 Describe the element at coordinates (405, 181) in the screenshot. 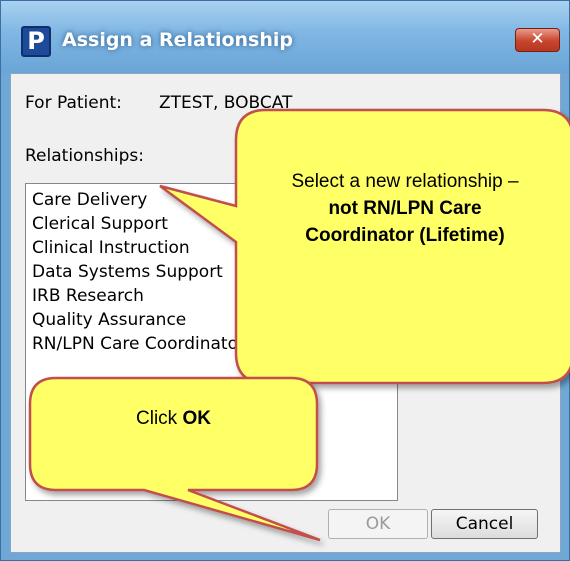

I see `callout-top-line1: Select a new relationship –` at that location.